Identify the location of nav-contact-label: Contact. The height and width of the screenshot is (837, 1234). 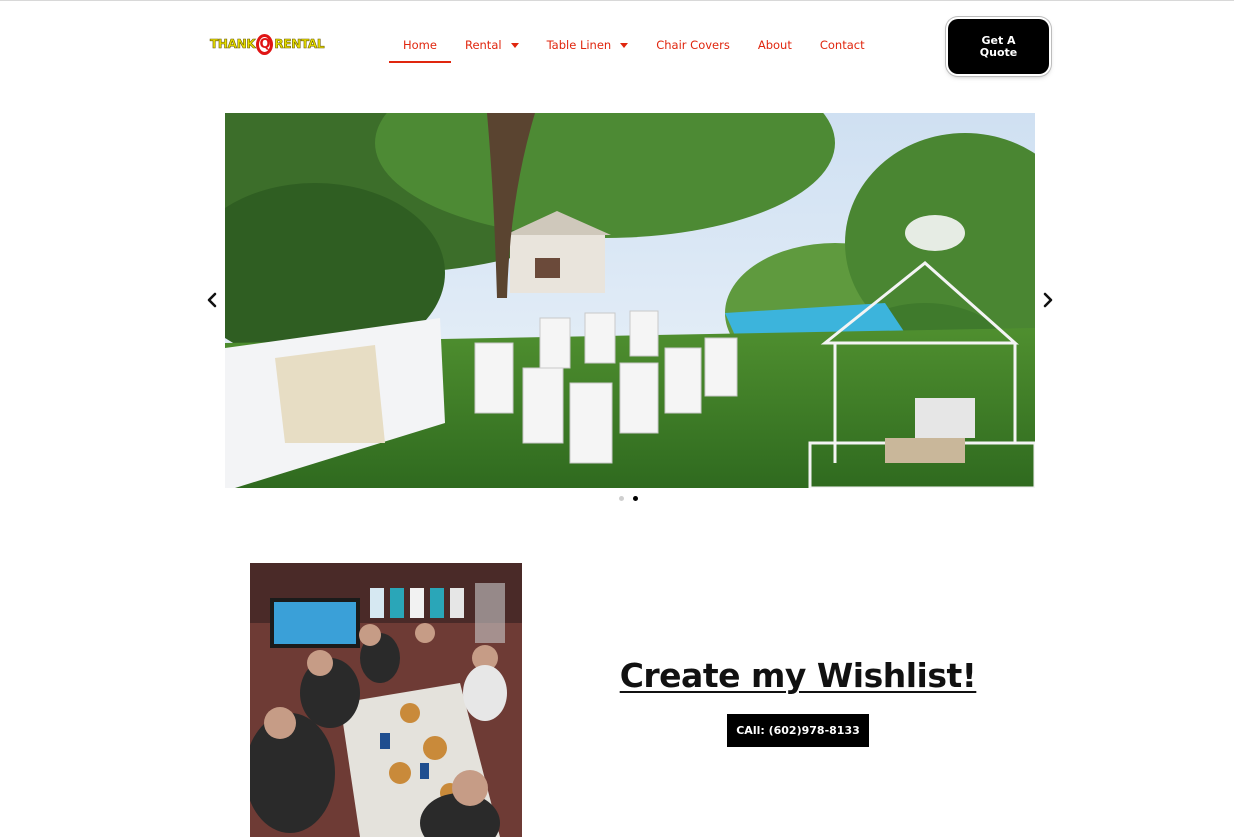
(842, 45).